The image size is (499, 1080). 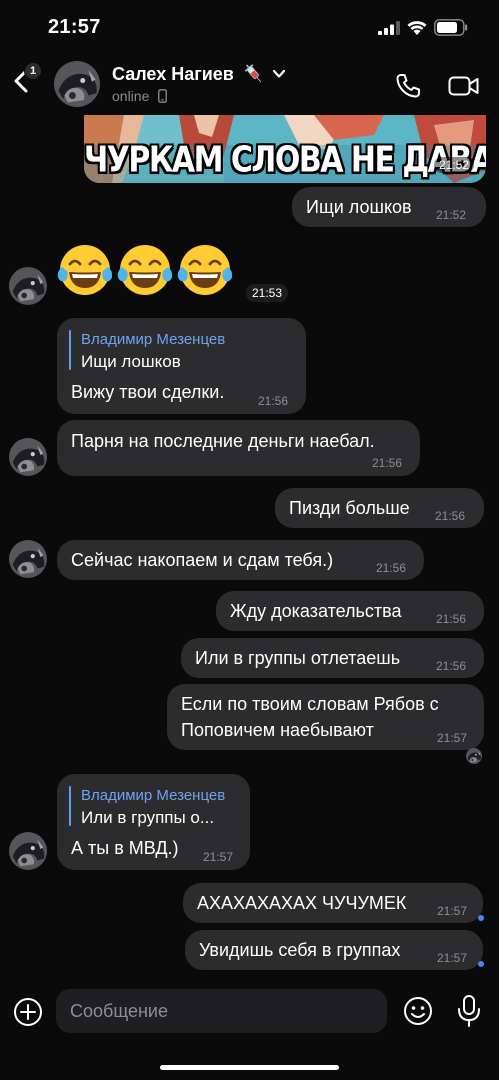 I want to click on read-receipt-avatar, so click(x=474, y=756).